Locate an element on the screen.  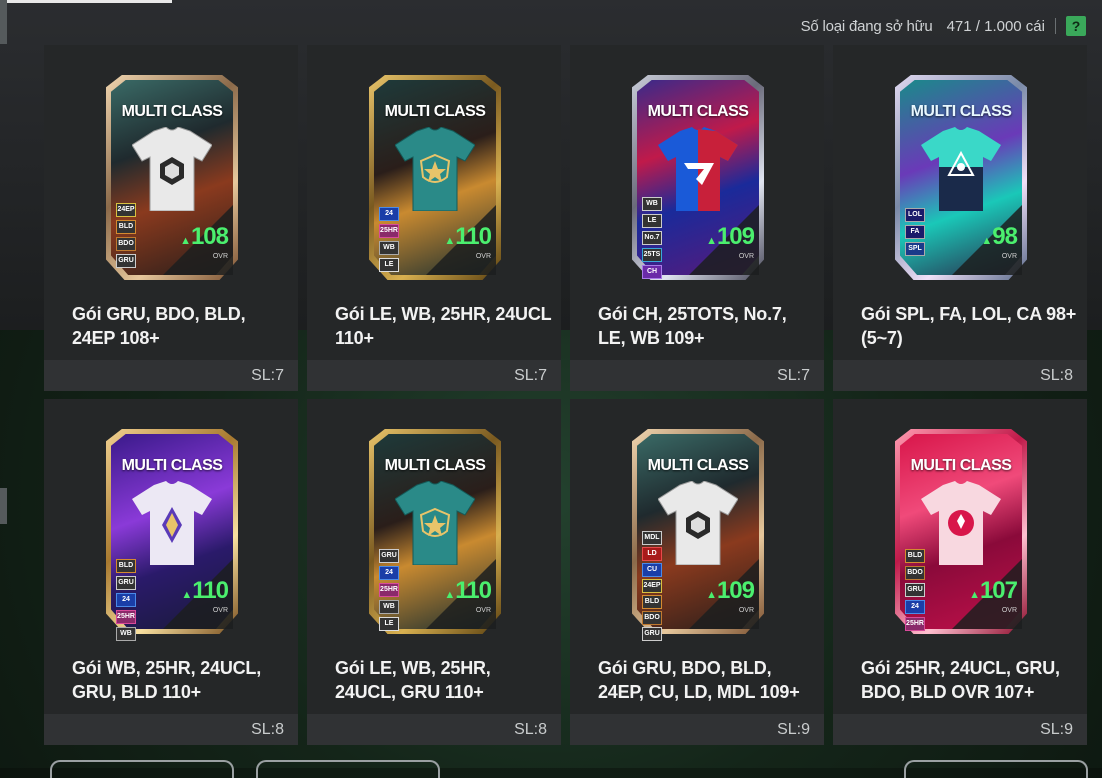
trait-tags: BLD GRU 24 25HR WB is located at coordinates (126, 600).